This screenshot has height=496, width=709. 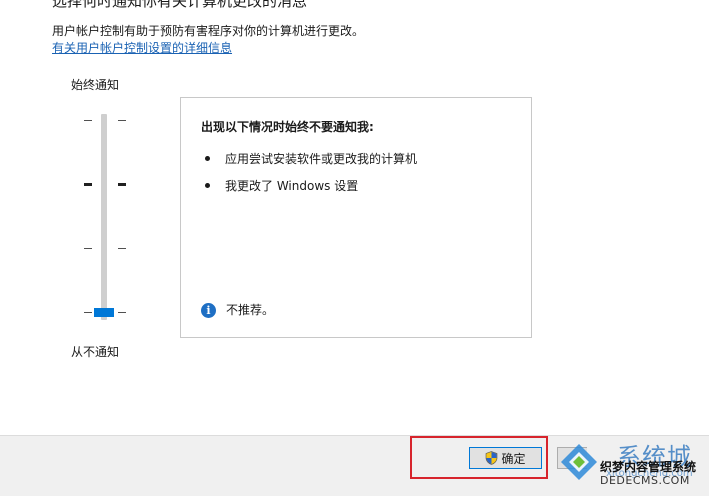 What do you see at coordinates (208, 310) in the screenshot?
I see `info-icon: i` at bounding box center [208, 310].